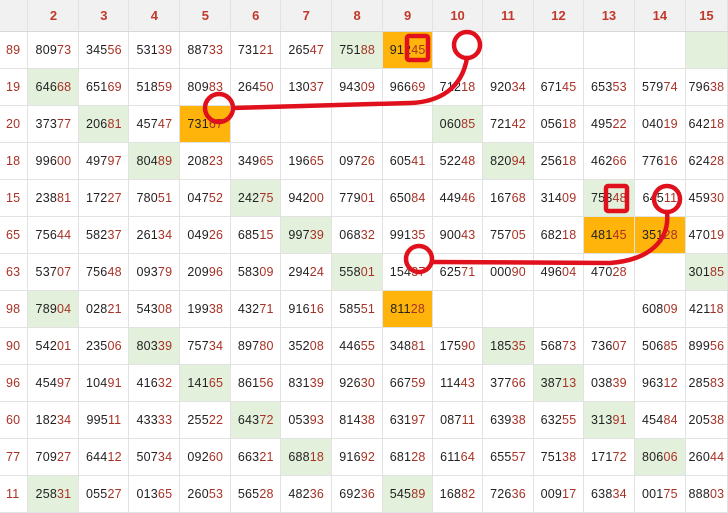 This screenshot has width=728, height=513. What do you see at coordinates (458, 161) in the screenshot?
I see `number-cell: 52248` at bounding box center [458, 161].